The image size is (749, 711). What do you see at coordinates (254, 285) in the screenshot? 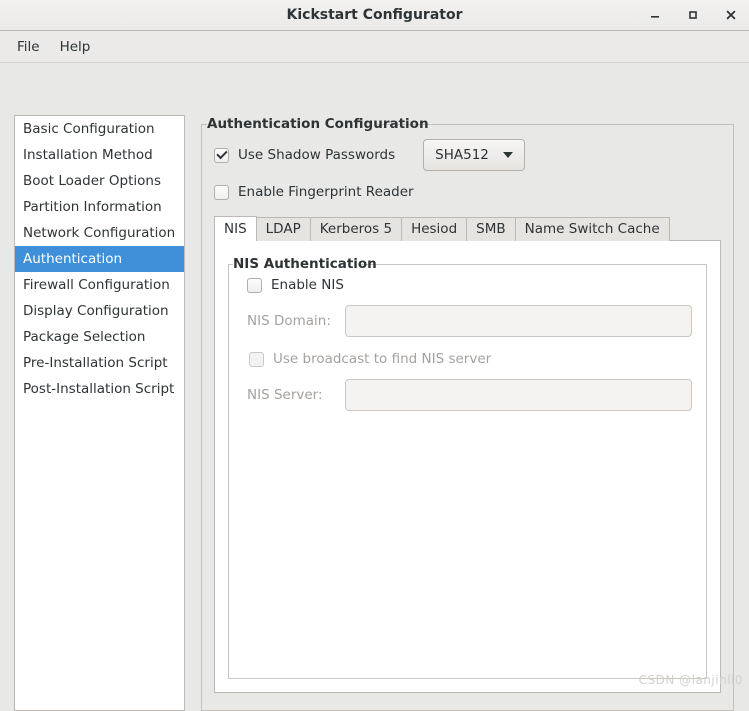
I see `enable-nis-checkbox` at bounding box center [254, 285].